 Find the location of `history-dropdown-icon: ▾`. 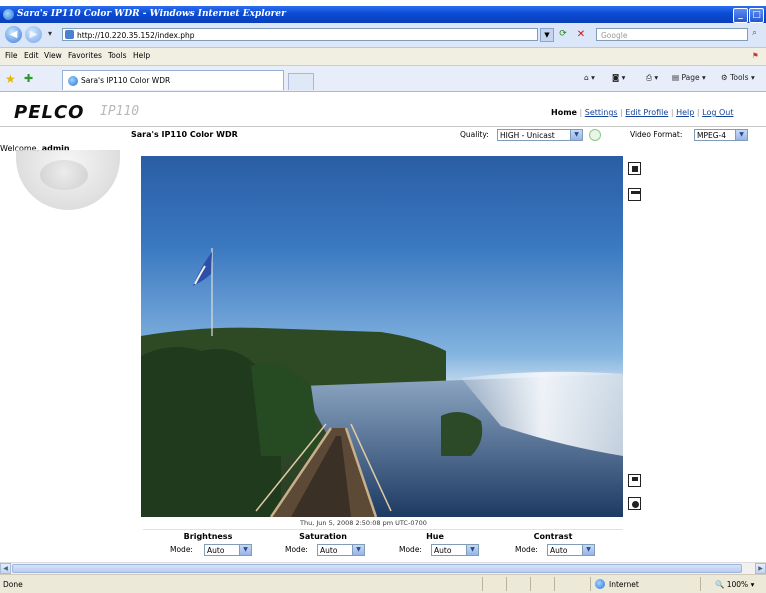

history-dropdown-icon: ▾ is located at coordinates (50, 33).